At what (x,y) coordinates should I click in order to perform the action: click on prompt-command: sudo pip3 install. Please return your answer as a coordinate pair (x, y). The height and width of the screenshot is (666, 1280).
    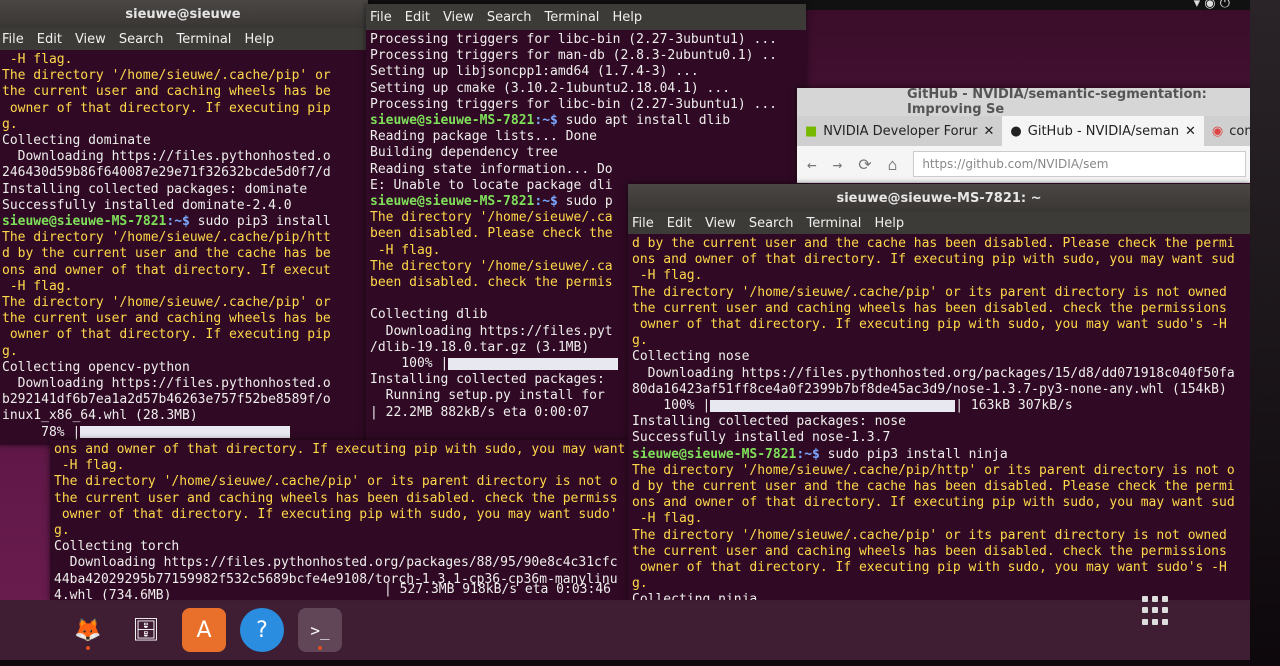
    Looking at the image, I should click on (260, 222).